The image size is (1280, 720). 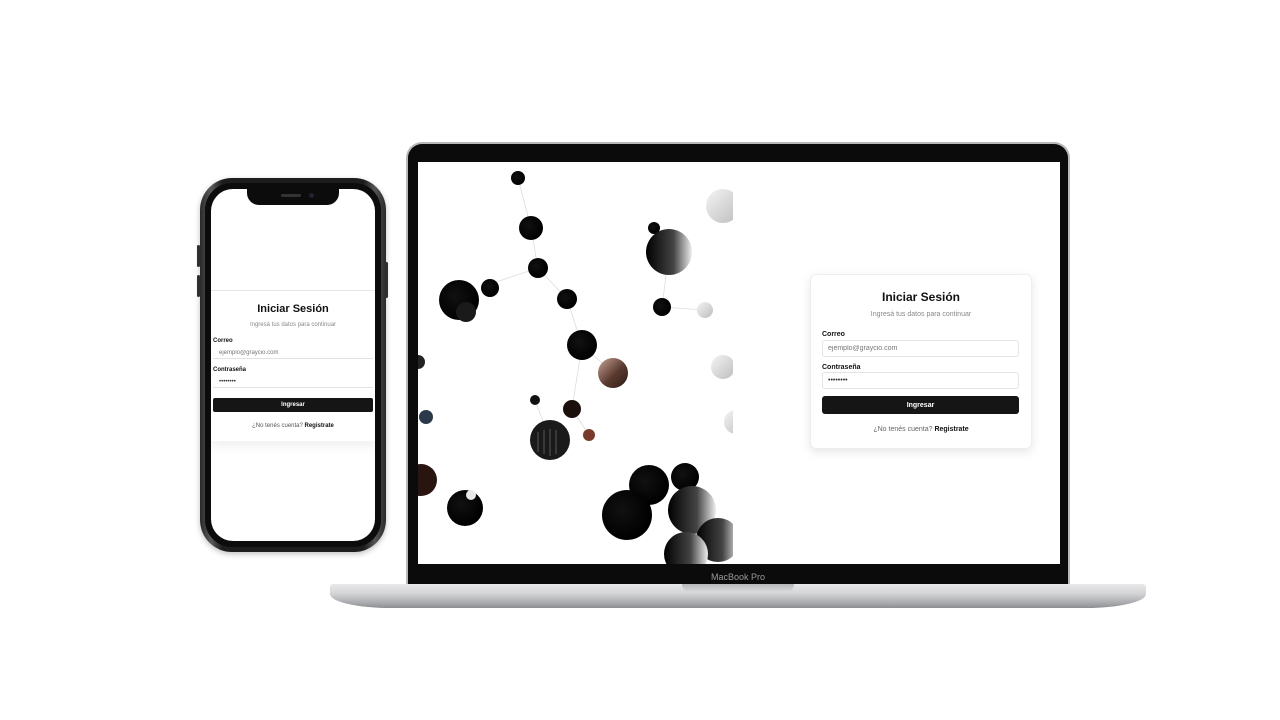 I want to click on laptop-base, so click(x=738, y=596).